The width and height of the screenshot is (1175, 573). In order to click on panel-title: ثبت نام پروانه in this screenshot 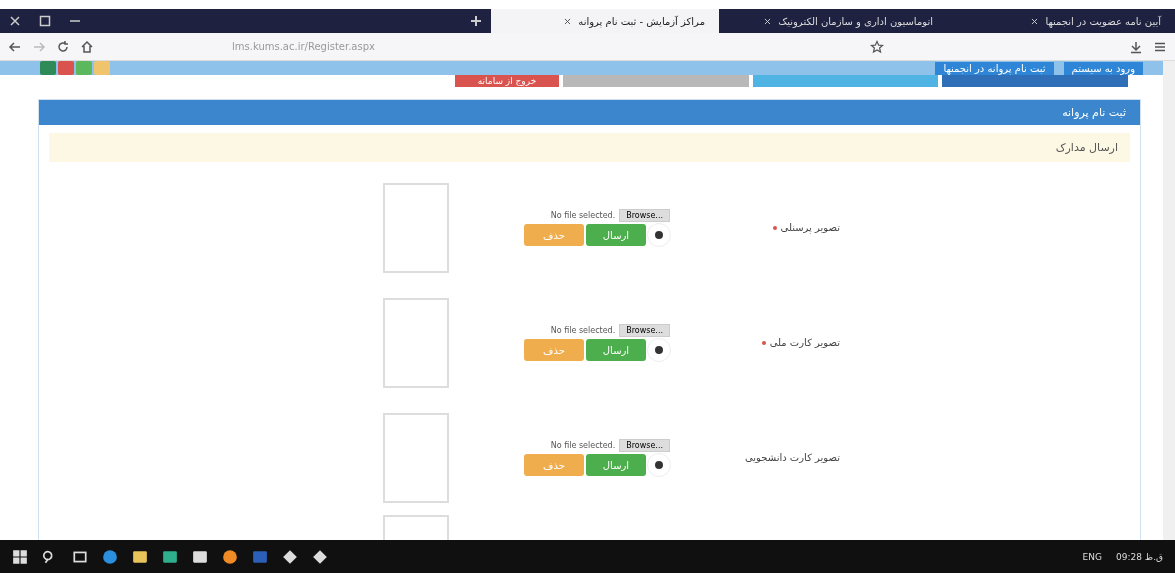, I will do `click(1094, 112)`.